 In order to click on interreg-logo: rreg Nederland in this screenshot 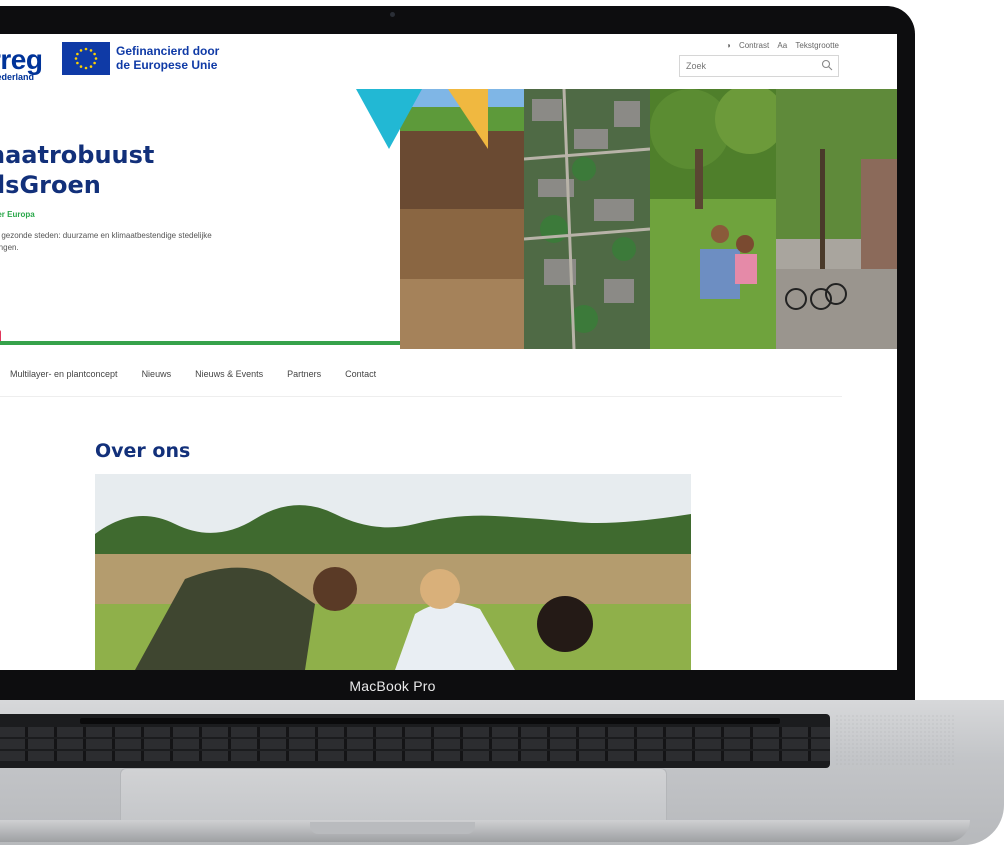, I will do `click(21, 63)`.